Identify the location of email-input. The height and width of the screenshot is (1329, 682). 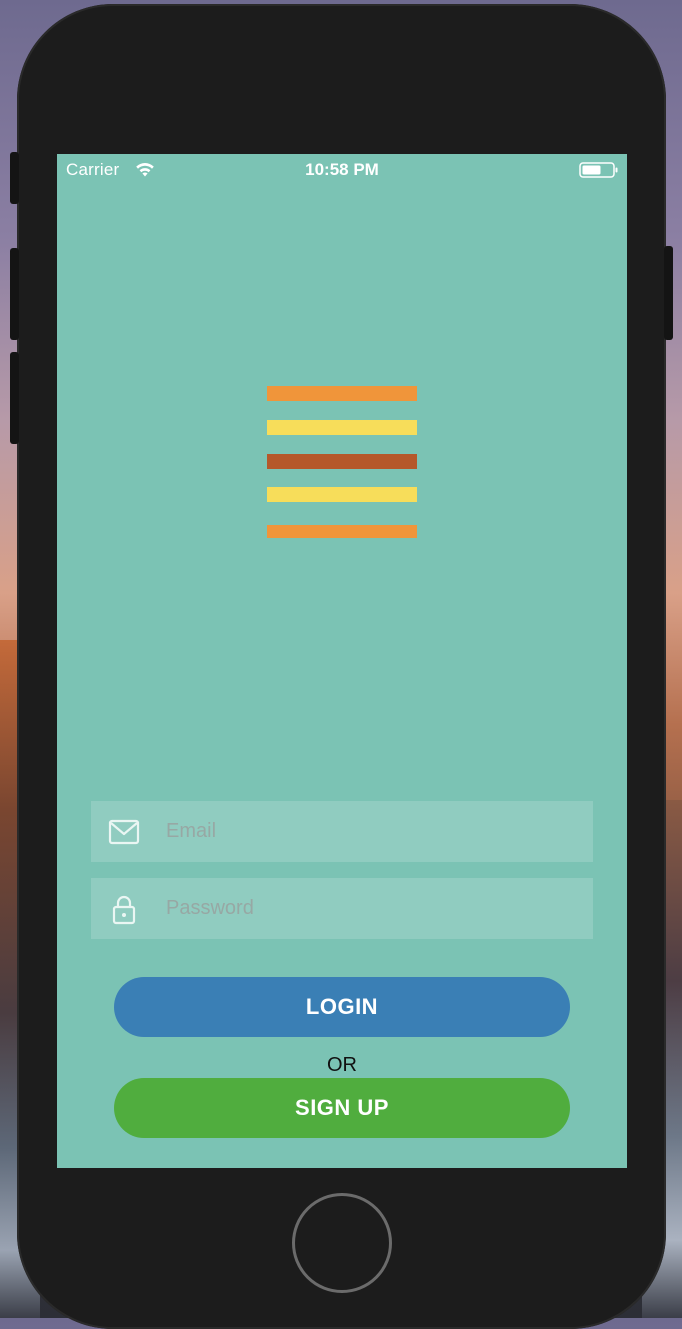
(371, 831).